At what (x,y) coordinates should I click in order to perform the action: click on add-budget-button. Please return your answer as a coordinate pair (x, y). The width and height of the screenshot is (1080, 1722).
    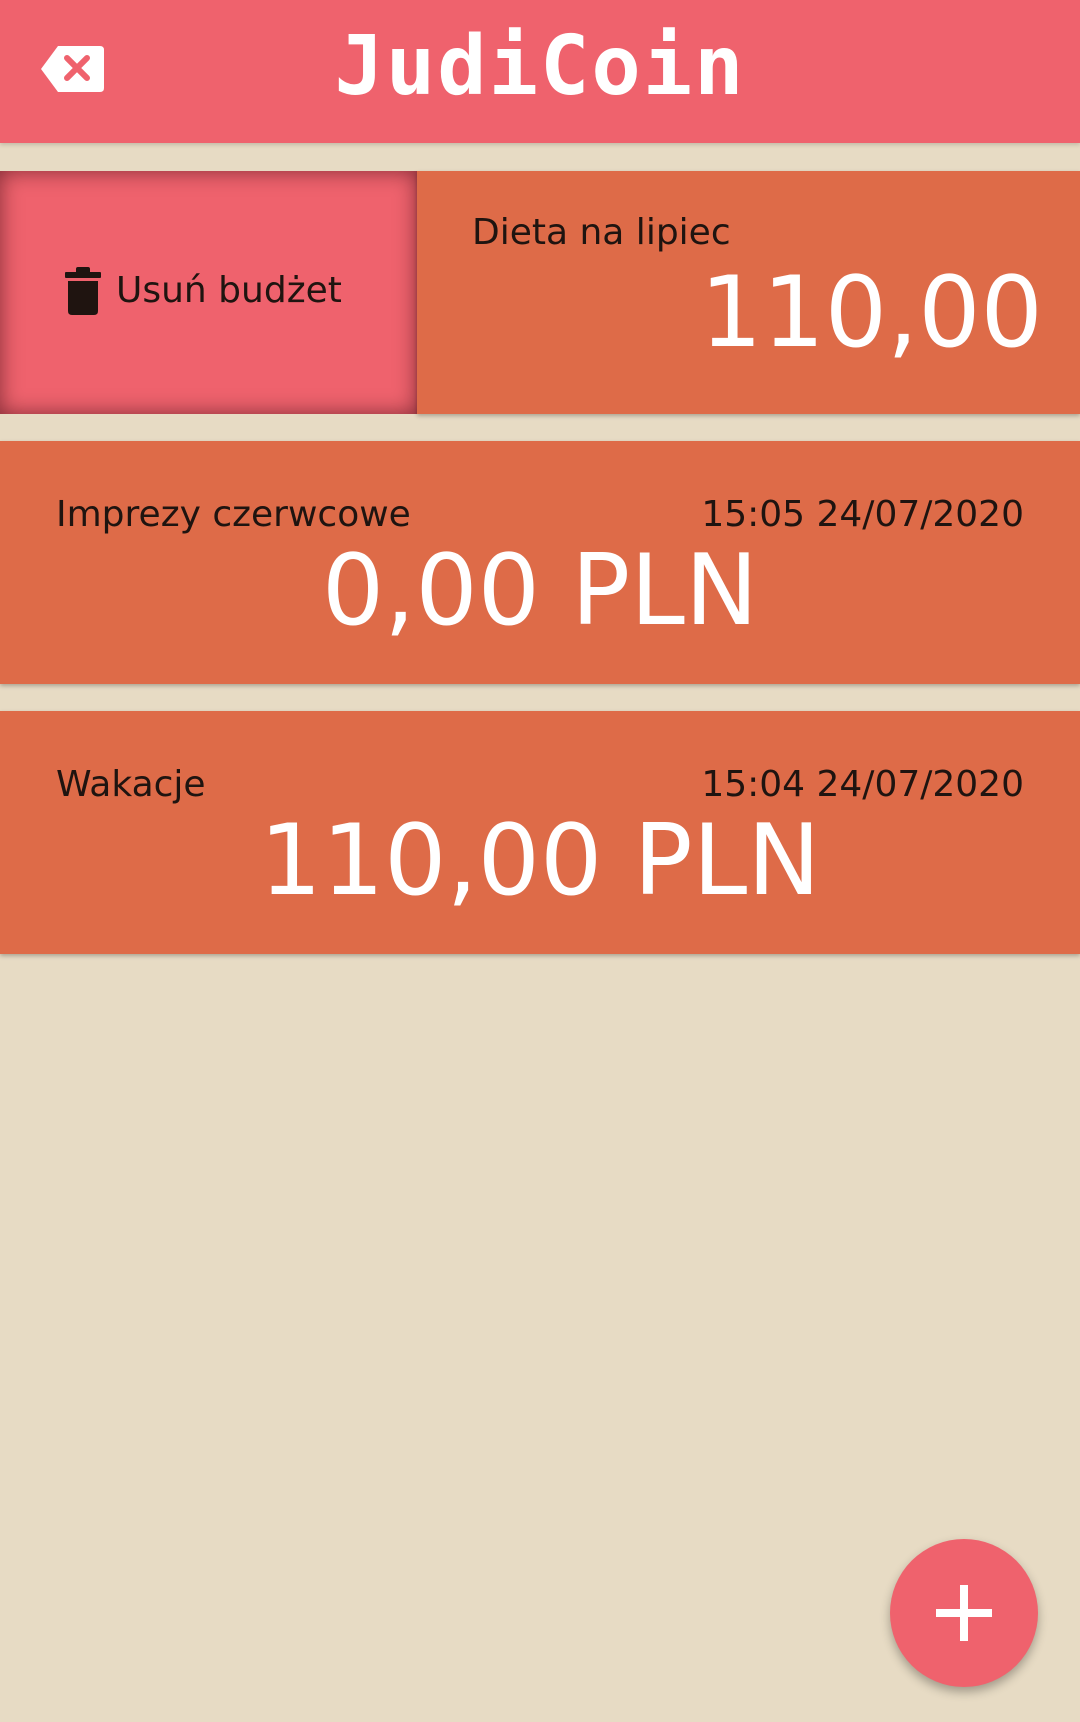
    Looking at the image, I should click on (964, 1613).